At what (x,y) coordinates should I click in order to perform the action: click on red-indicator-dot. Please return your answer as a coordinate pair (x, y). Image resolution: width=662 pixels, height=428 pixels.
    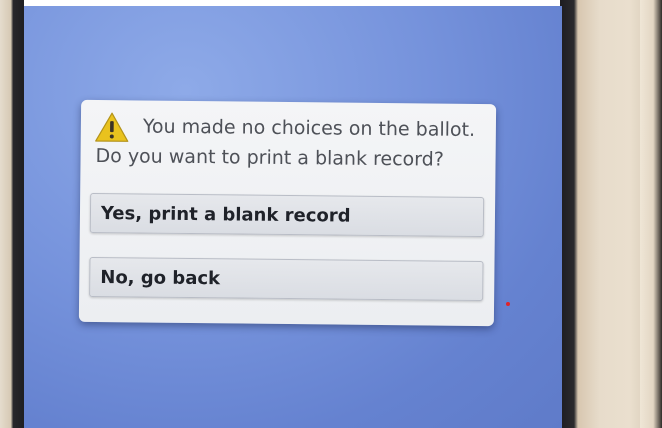
    Looking at the image, I should click on (508, 304).